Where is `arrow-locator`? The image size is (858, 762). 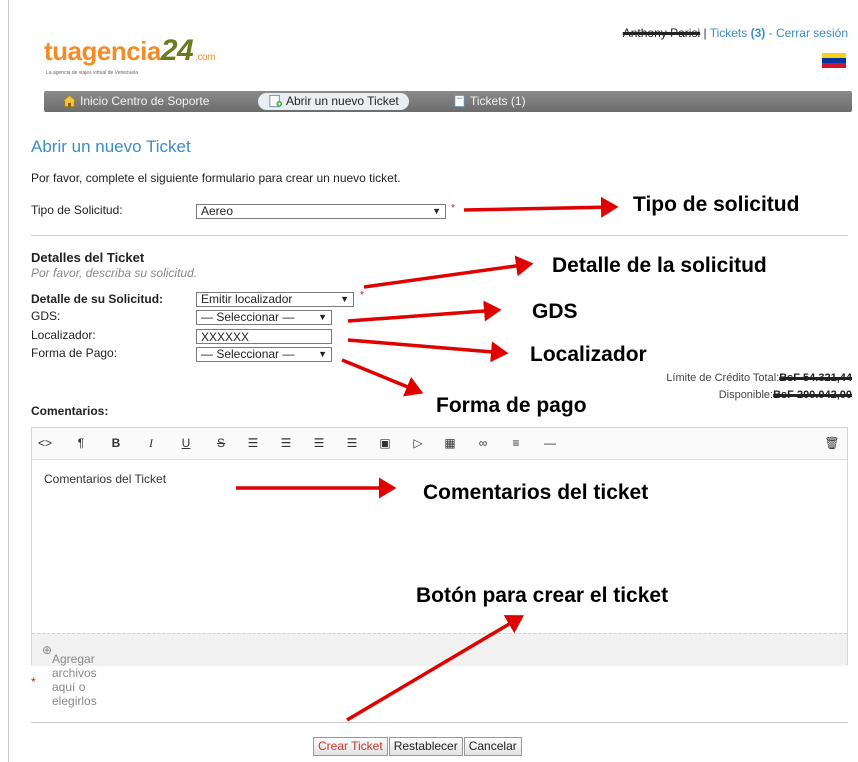 arrow-locator is located at coordinates (428, 350).